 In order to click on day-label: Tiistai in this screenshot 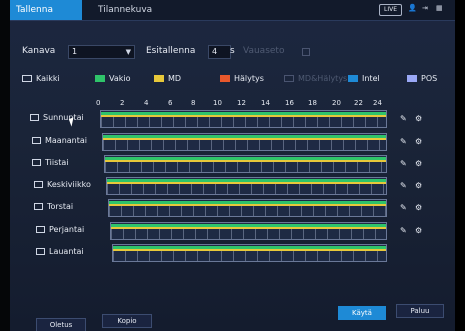, I will do `click(50, 162)`.